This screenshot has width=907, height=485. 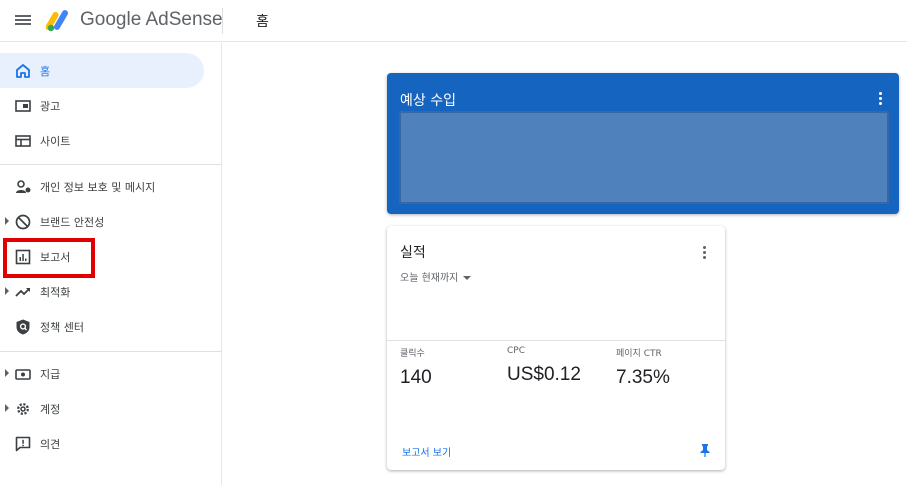 What do you see at coordinates (102, 373) in the screenshot?
I see `sidebar-item-payments: 지급` at bounding box center [102, 373].